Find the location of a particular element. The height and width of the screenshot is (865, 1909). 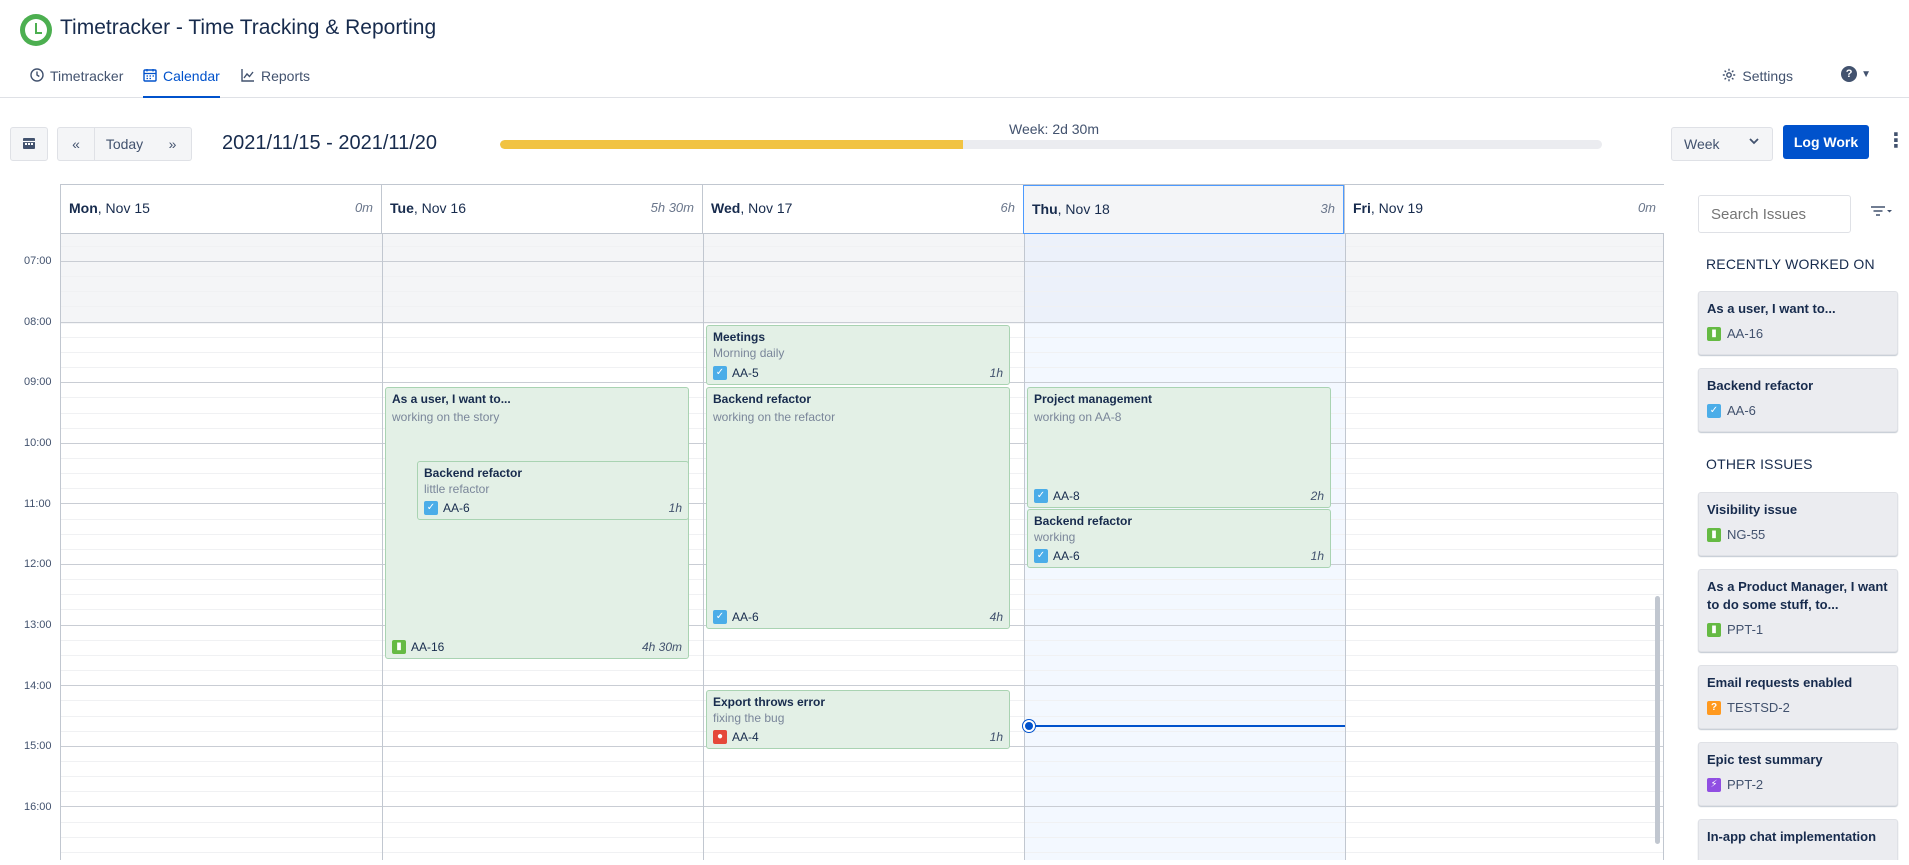

chart-icon is located at coordinates (248, 77).